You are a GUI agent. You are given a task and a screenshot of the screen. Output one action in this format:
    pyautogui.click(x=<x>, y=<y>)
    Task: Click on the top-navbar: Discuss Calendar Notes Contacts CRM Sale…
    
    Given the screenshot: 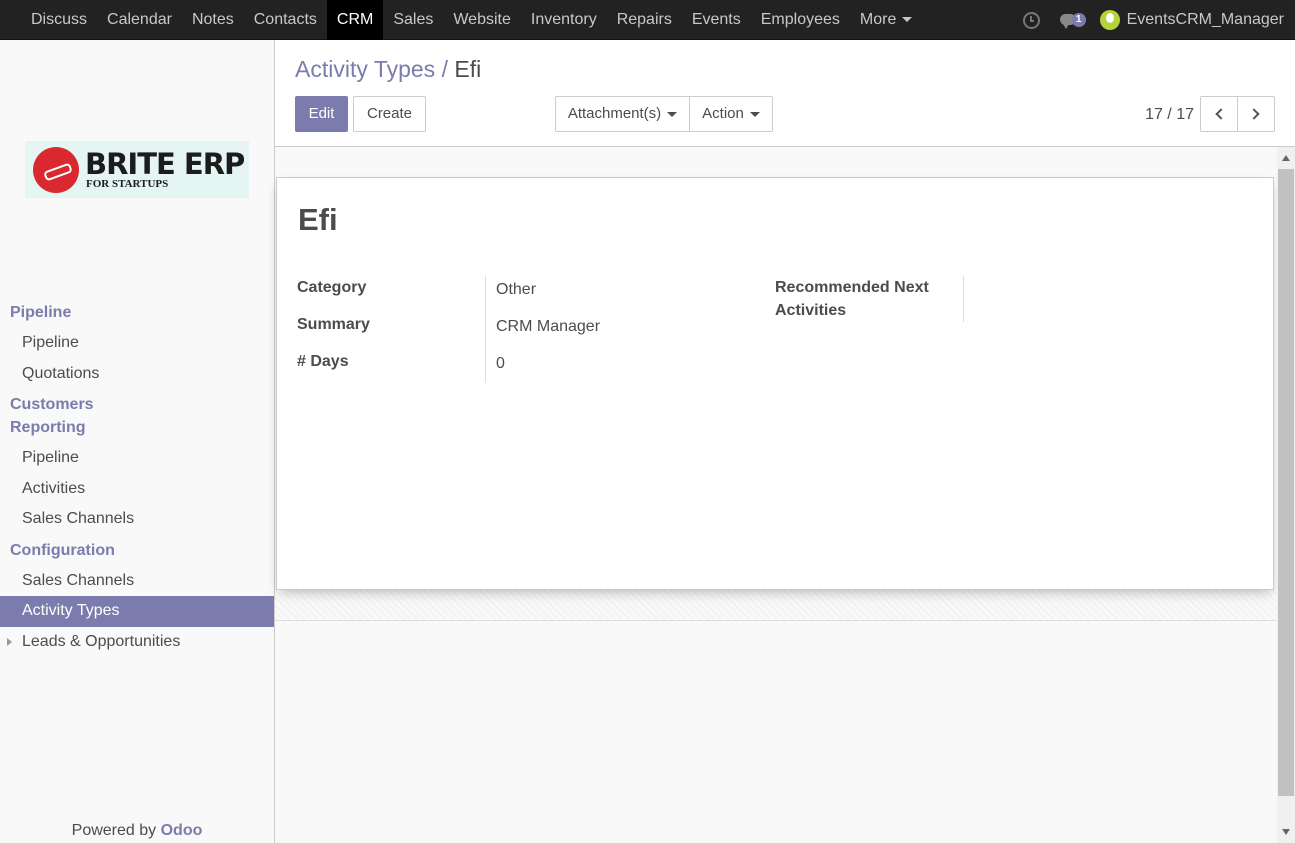 What is the action you would take?
    pyautogui.click(x=647, y=20)
    